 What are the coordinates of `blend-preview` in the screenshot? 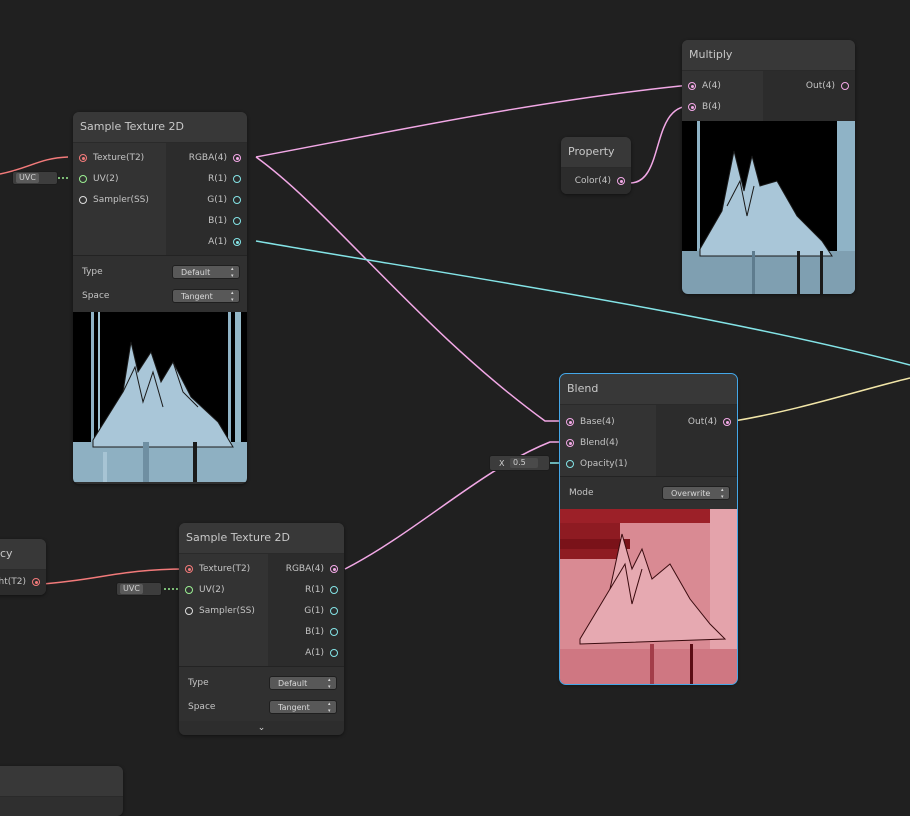 It's located at (648, 596).